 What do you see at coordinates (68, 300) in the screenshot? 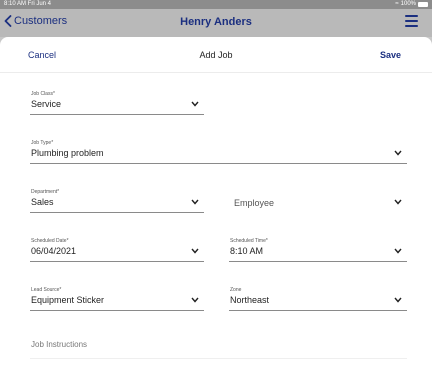
I see `lead-source-value: Equipment Sticker` at bounding box center [68, 300].